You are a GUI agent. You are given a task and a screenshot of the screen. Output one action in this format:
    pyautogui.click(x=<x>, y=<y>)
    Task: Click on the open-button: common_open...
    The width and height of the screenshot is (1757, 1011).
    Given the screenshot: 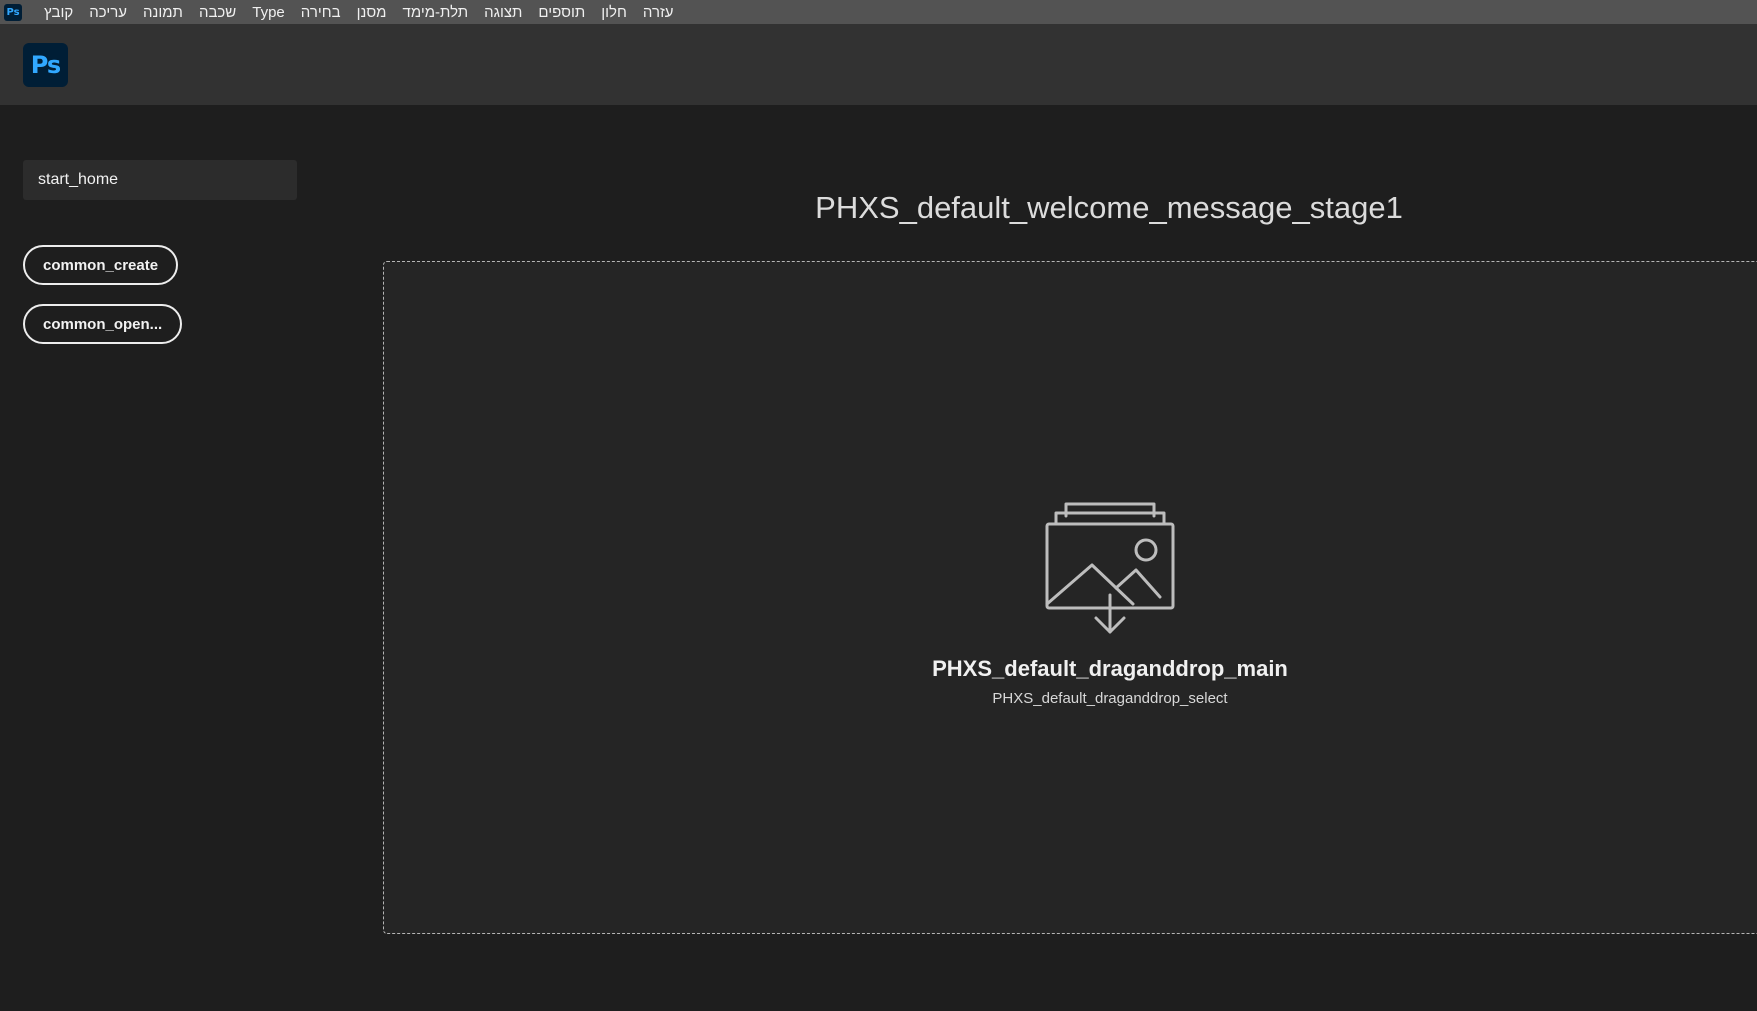 What is the action you would take?
    pyautogui.click(x=103, y=324)
    